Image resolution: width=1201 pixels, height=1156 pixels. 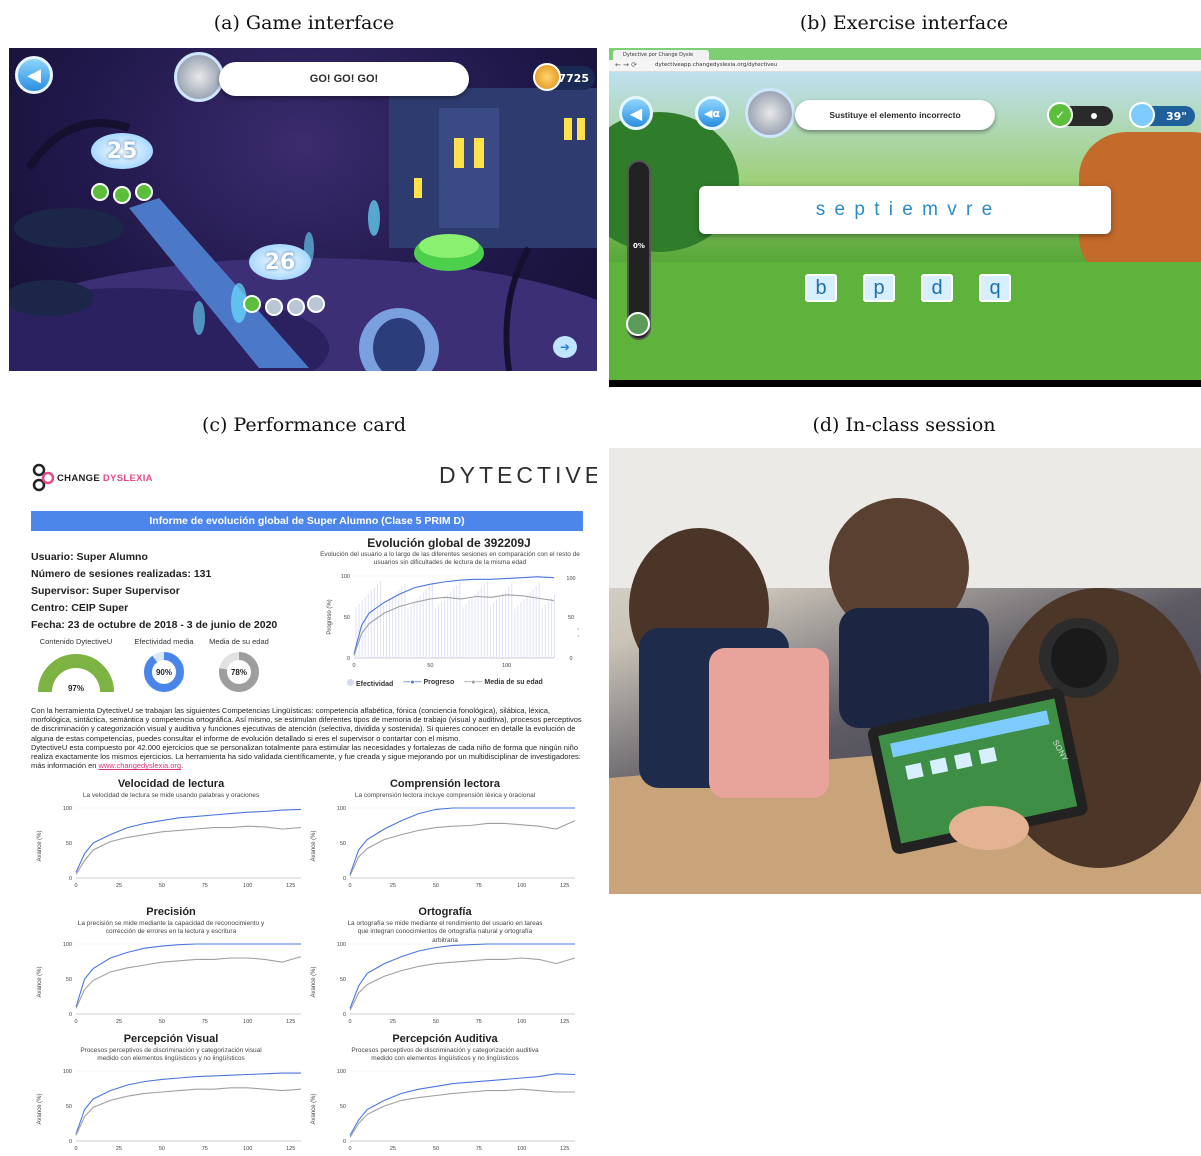 What do you see at coordinates (303, 209) in the screenshot?
I see `game-screenshot: ◀ GO! GO! GO! 7725 25 26 ➜` at bounding box center [303, 209].